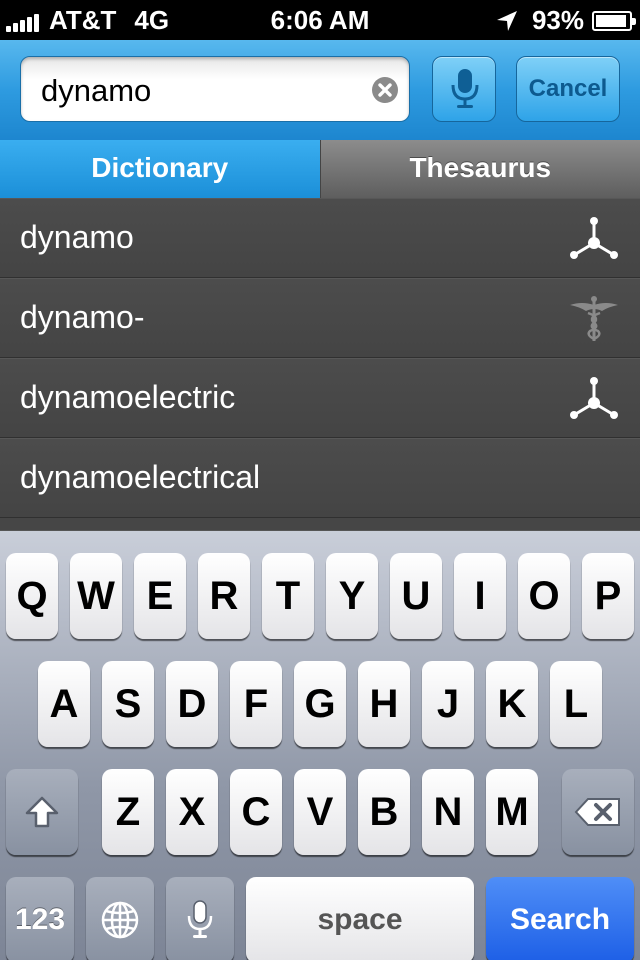 This screenshot has width=640, height=960. I want to click on key-b: B, so click(384, 812).